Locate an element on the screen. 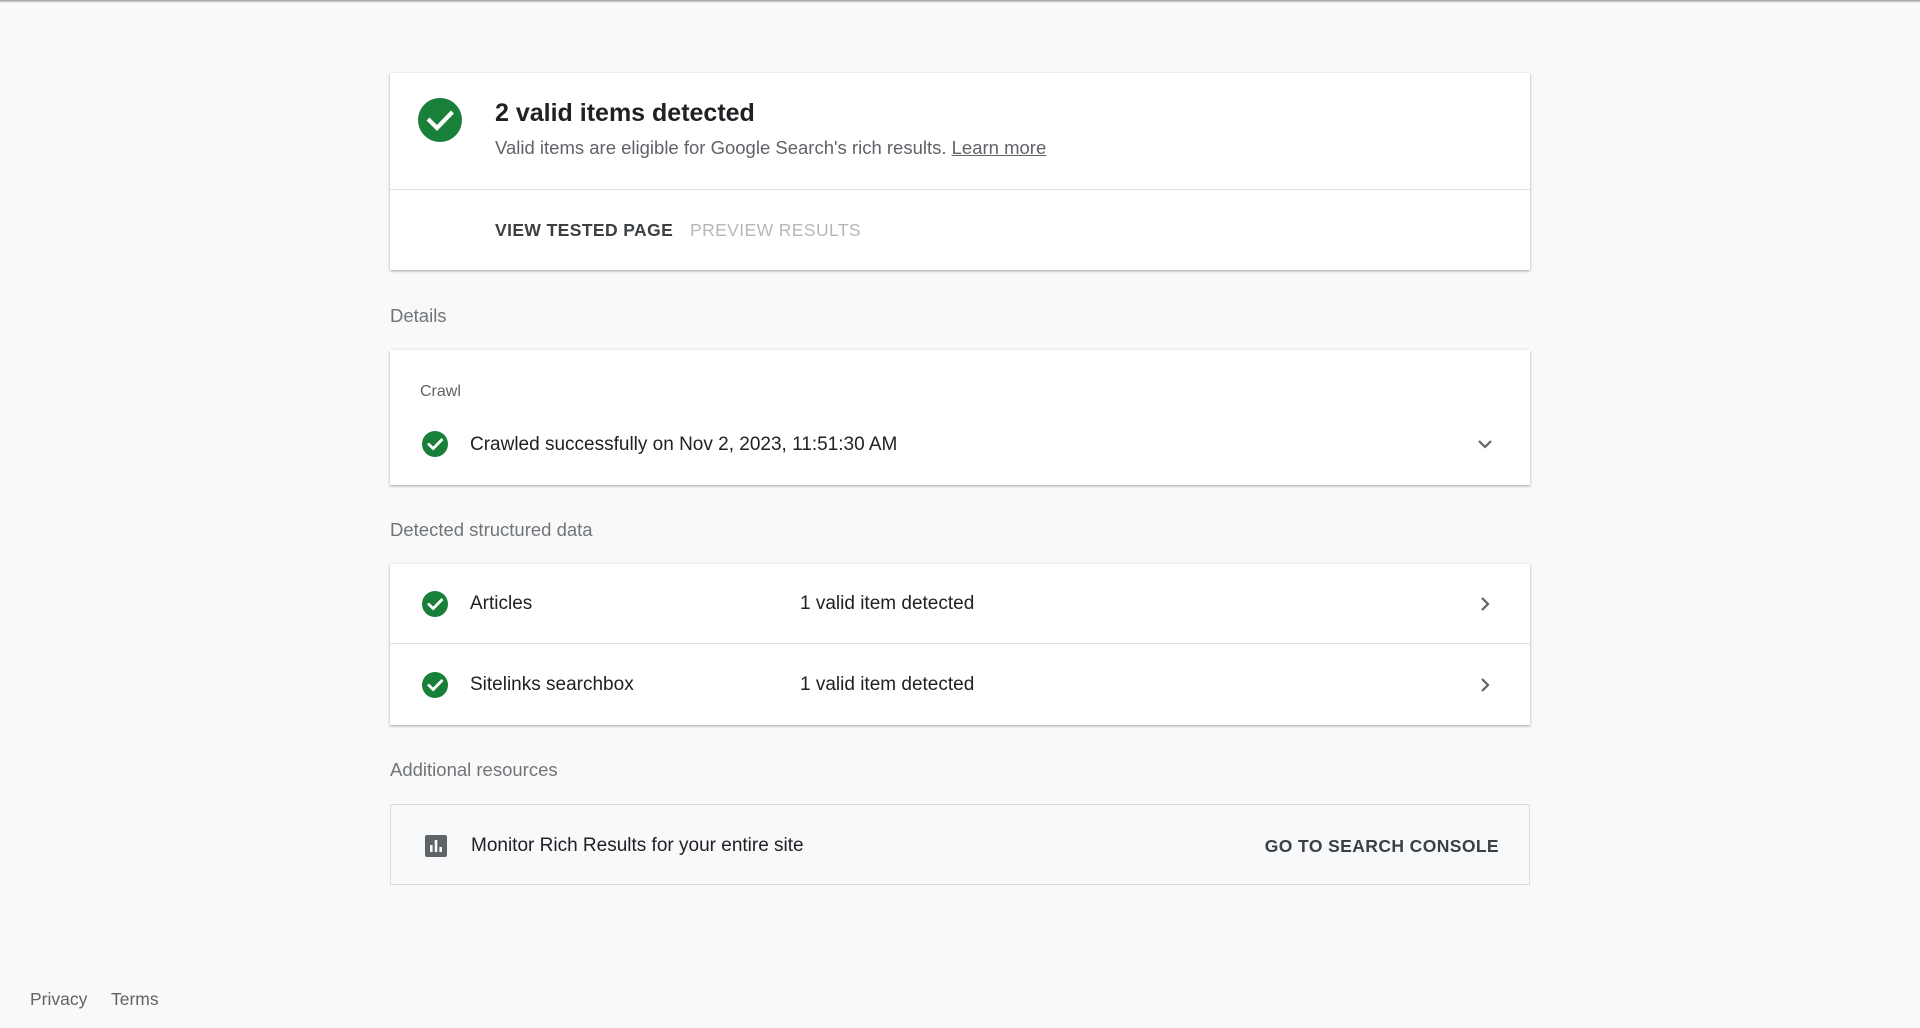 The height and width of the screenshot is (1028, 1920). preview-results-button: PREVIEW RESULTS is located at coordinates (775, 230).